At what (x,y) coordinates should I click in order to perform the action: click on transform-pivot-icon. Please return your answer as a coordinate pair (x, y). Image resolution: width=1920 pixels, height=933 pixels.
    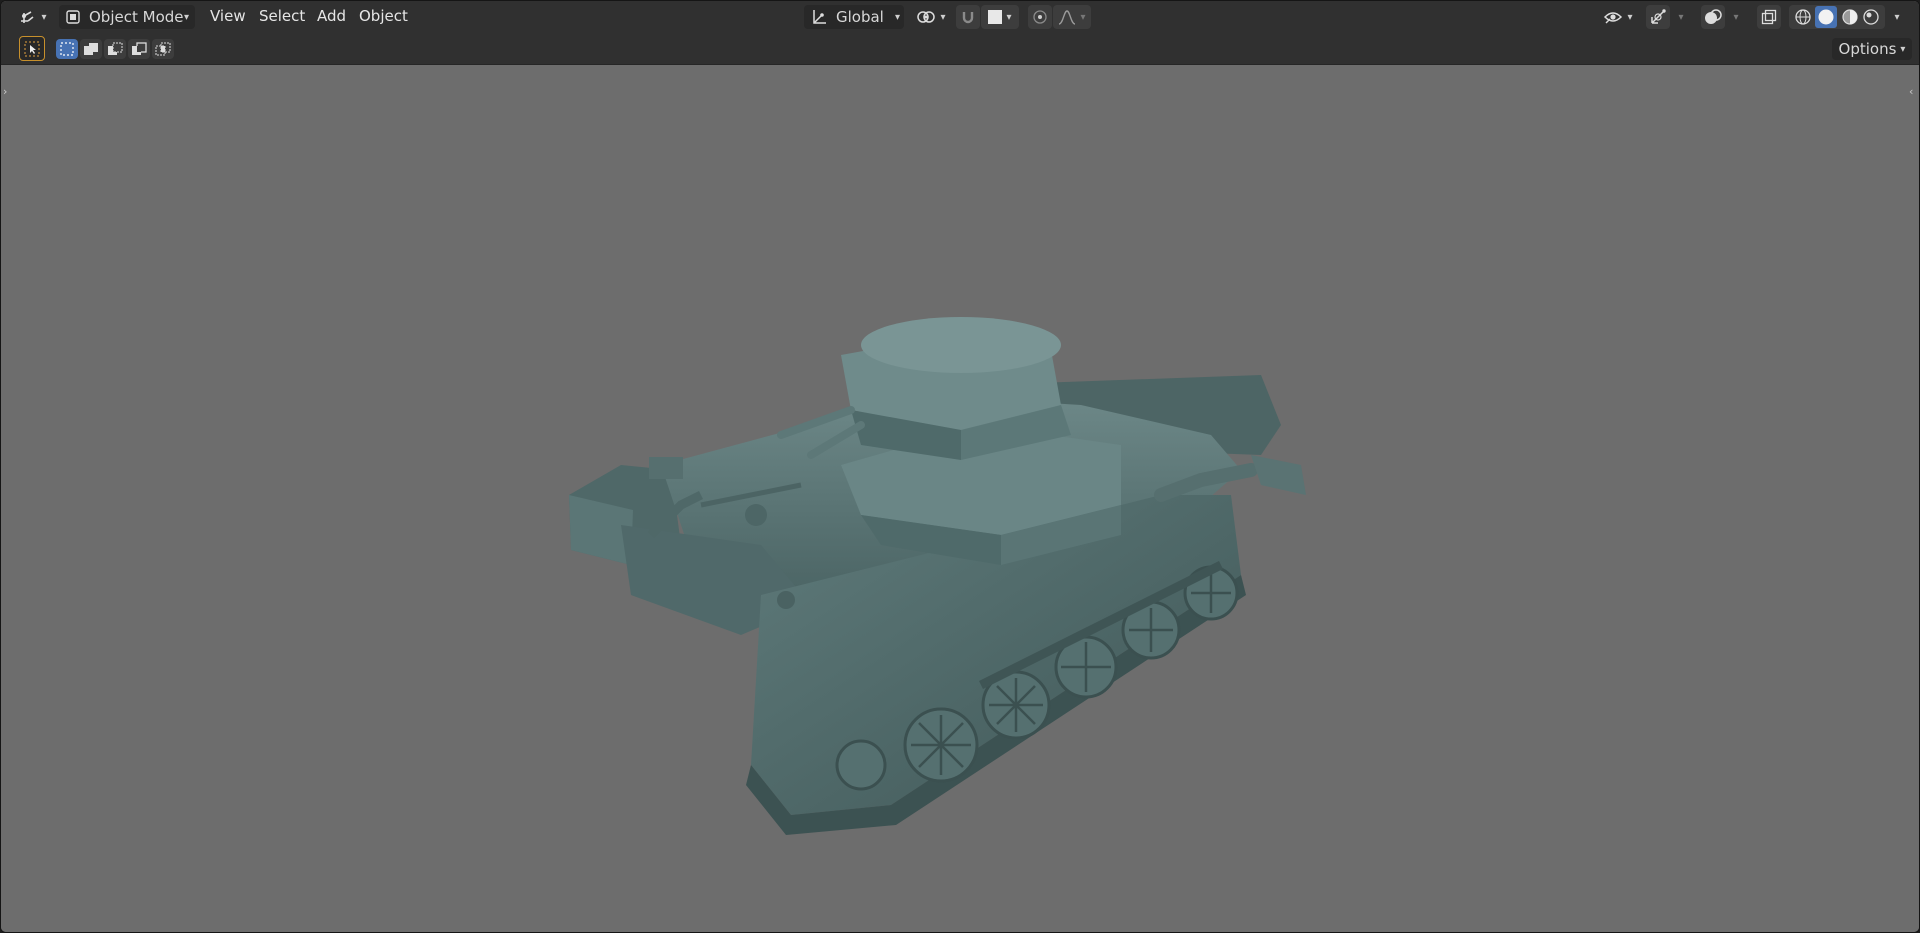
    Looking at the image, I should click on (926, 17).